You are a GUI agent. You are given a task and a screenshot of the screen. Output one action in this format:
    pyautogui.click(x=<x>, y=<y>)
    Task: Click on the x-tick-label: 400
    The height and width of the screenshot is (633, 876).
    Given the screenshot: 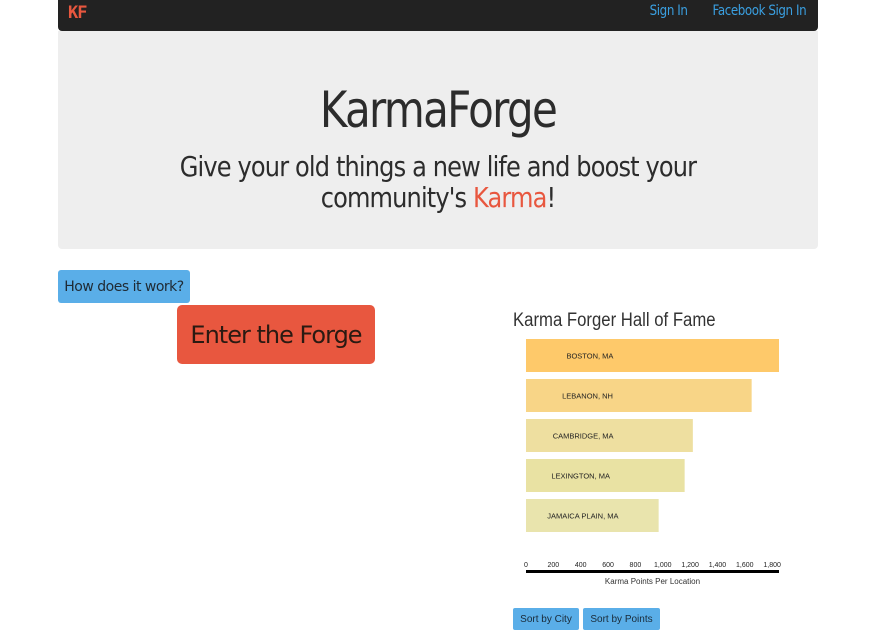 What is the action you would take?
    pyautogui.click(x=581, y=565)
    